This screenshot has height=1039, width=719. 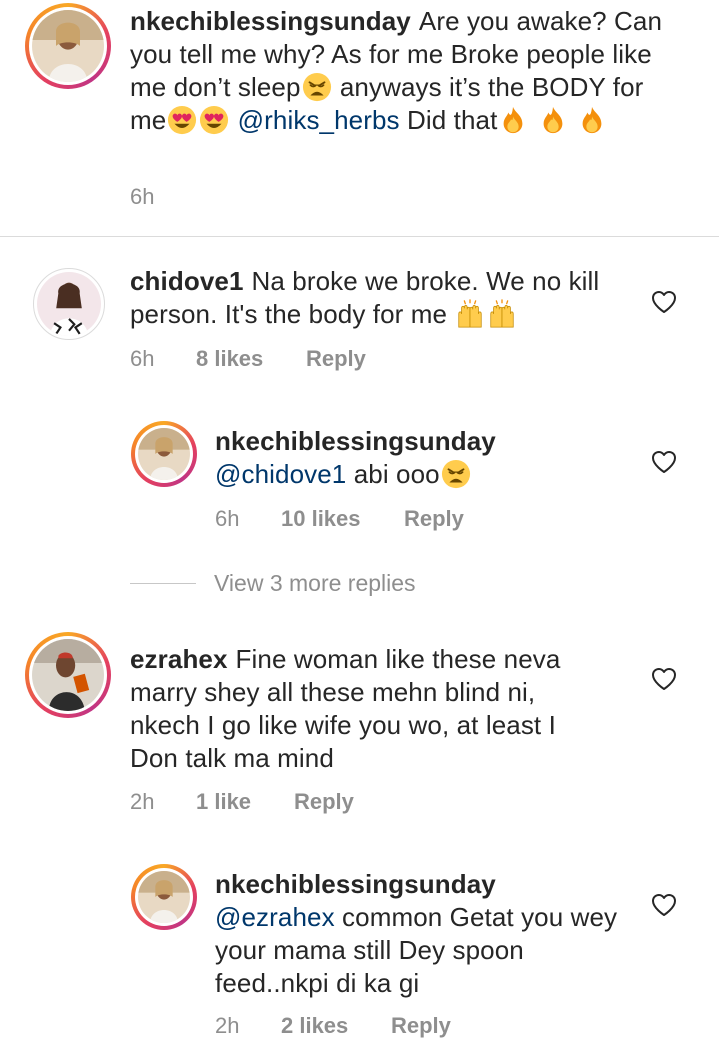 What do you see at coordinates (163, 802) in the screenshot?
I see `comment-time: 2h` at bounding box center [163, 802].